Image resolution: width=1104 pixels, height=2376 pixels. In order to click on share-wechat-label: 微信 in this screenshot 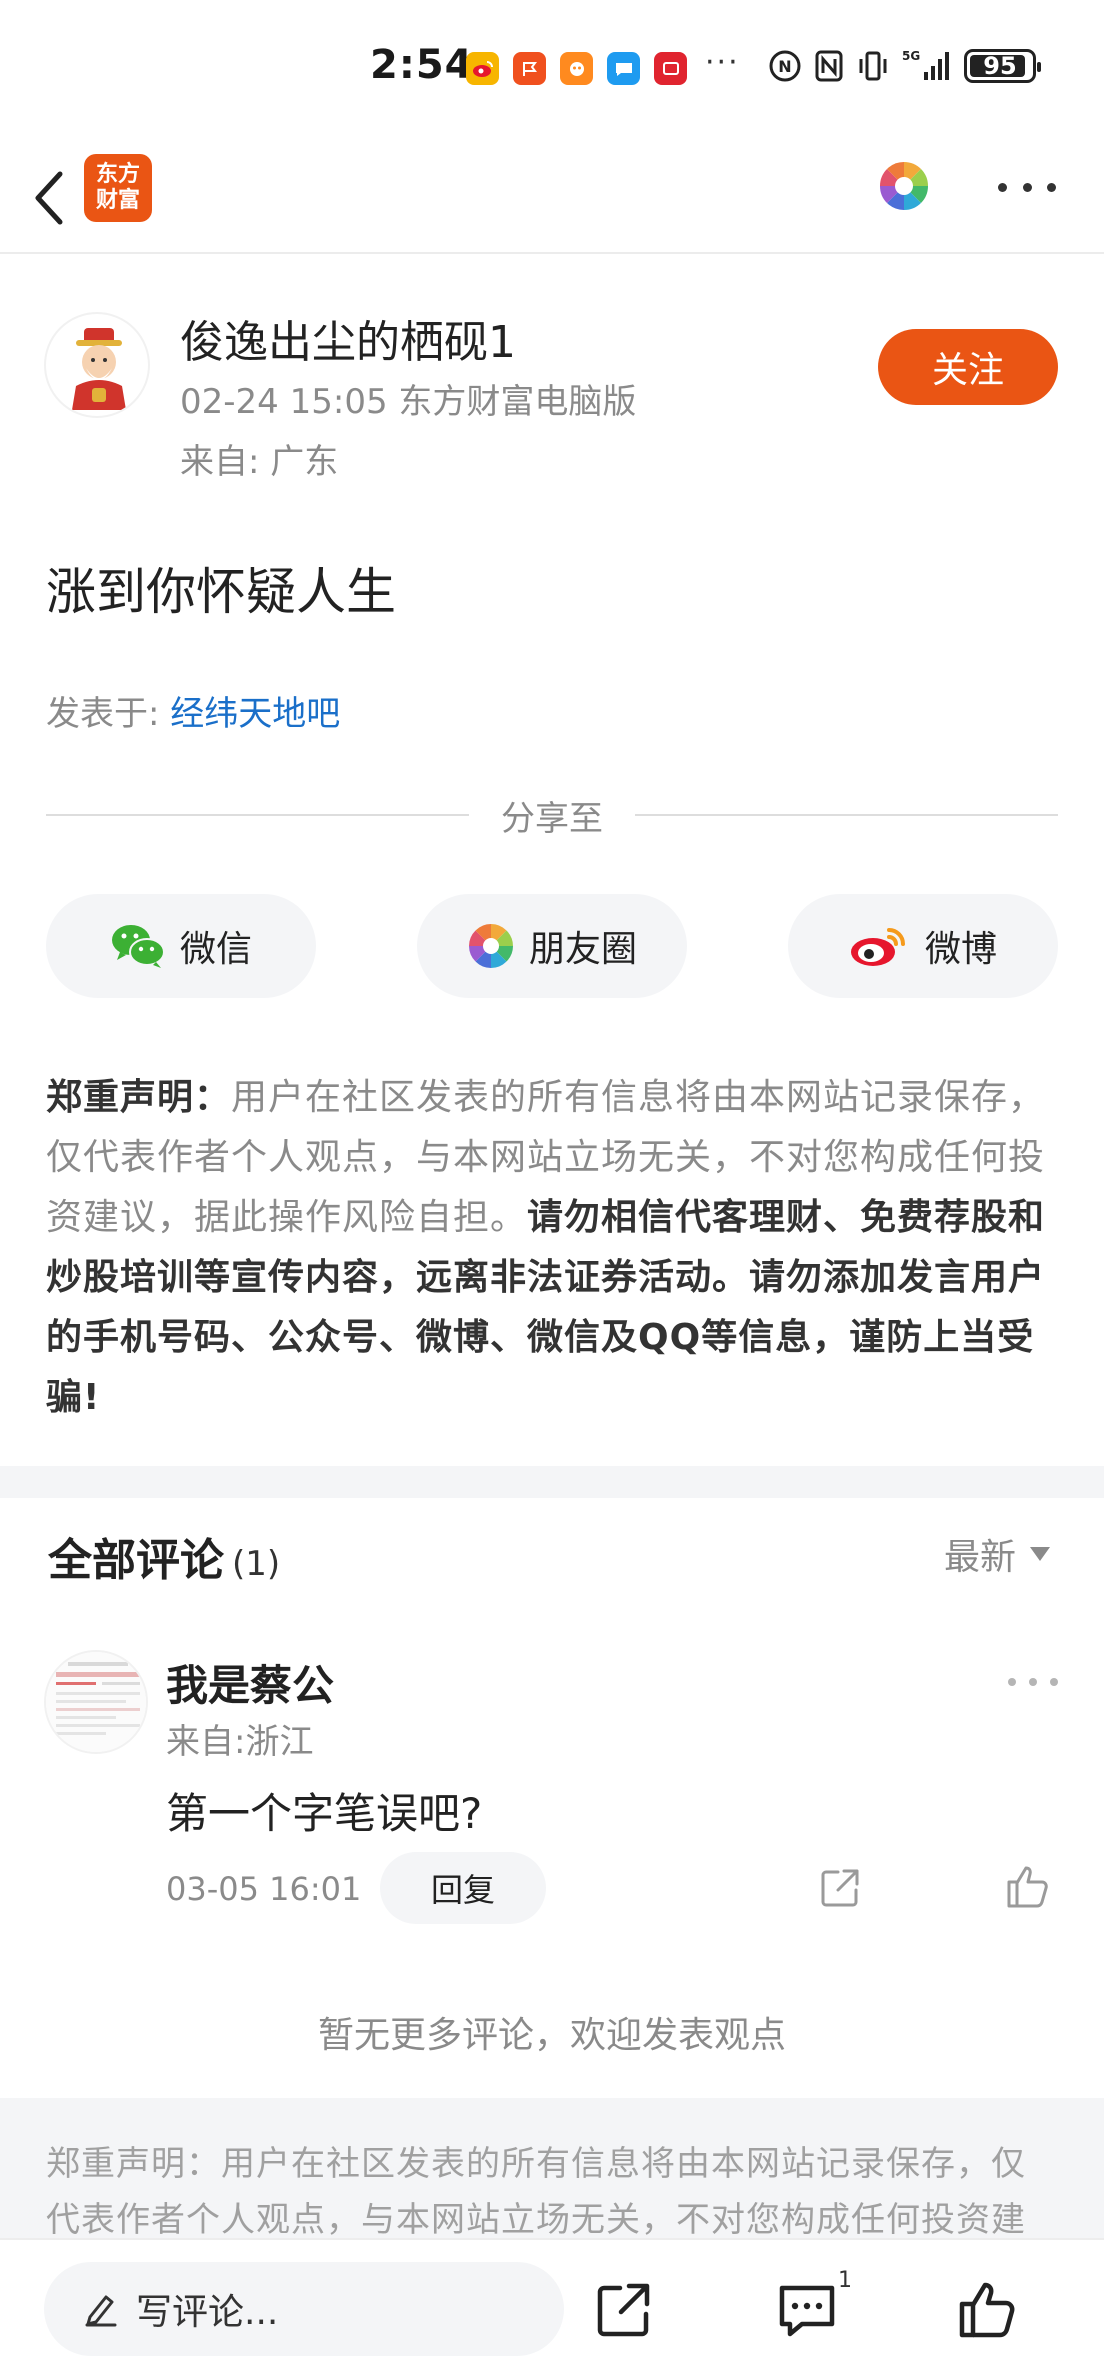, I will do `click(215, 949)`.